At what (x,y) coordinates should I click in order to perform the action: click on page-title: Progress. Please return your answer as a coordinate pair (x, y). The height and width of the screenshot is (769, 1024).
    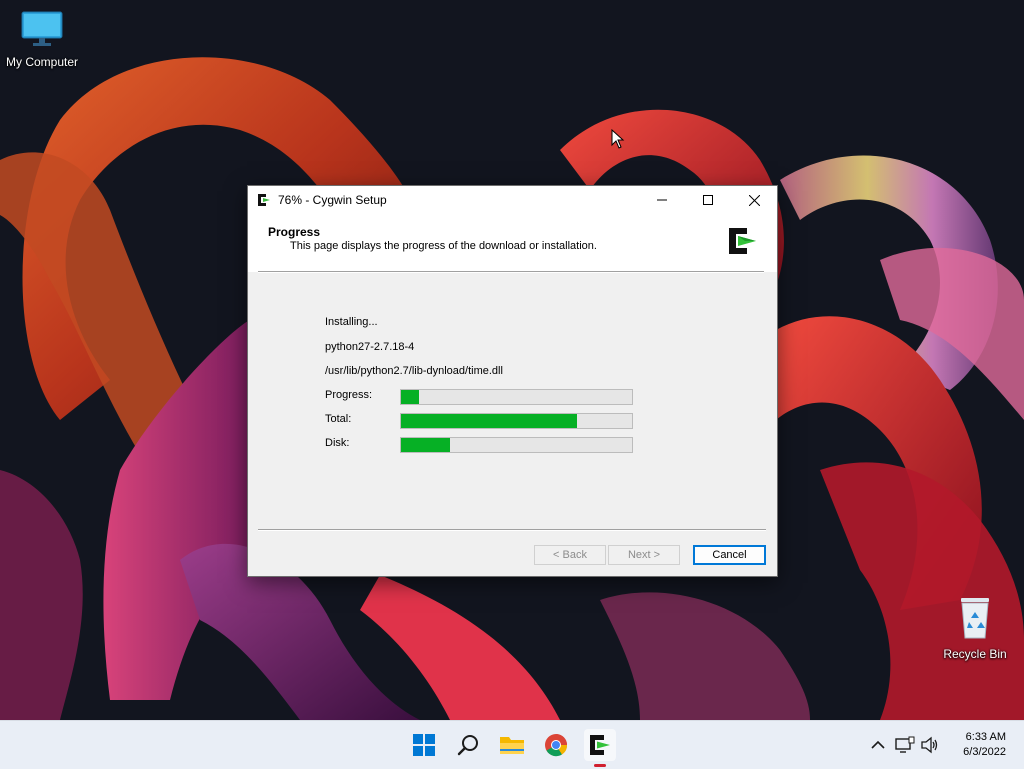
    Looking at the image, I should click on (294, 232).